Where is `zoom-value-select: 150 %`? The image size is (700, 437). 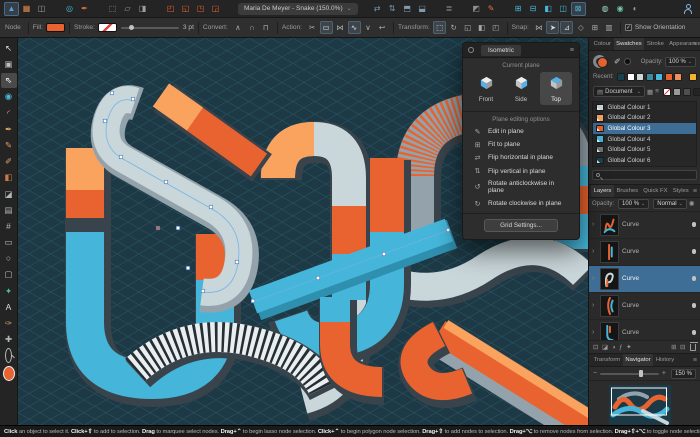 zoom-value-select: 150 % is located at coordinates (683, 373).